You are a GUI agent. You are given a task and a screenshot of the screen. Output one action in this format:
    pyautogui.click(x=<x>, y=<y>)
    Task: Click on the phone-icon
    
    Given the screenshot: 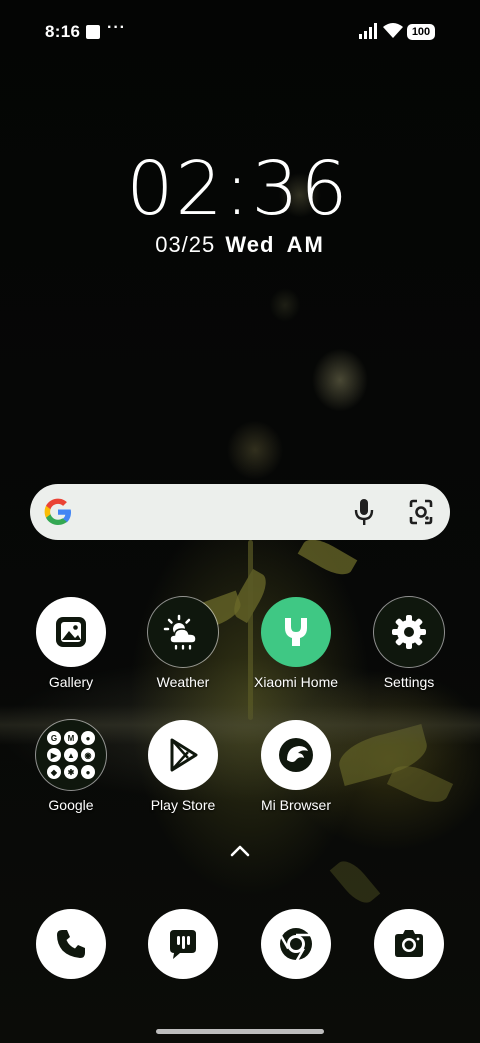 What is the action you would take?
    pyautogui.click(x=71, y=944)
    